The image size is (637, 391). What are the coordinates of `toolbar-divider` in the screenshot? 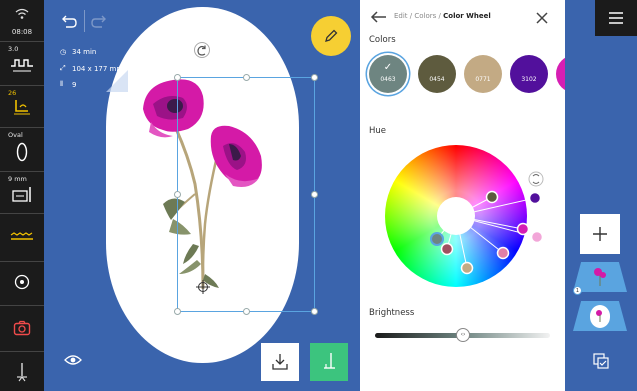 It's located at (84, 21).